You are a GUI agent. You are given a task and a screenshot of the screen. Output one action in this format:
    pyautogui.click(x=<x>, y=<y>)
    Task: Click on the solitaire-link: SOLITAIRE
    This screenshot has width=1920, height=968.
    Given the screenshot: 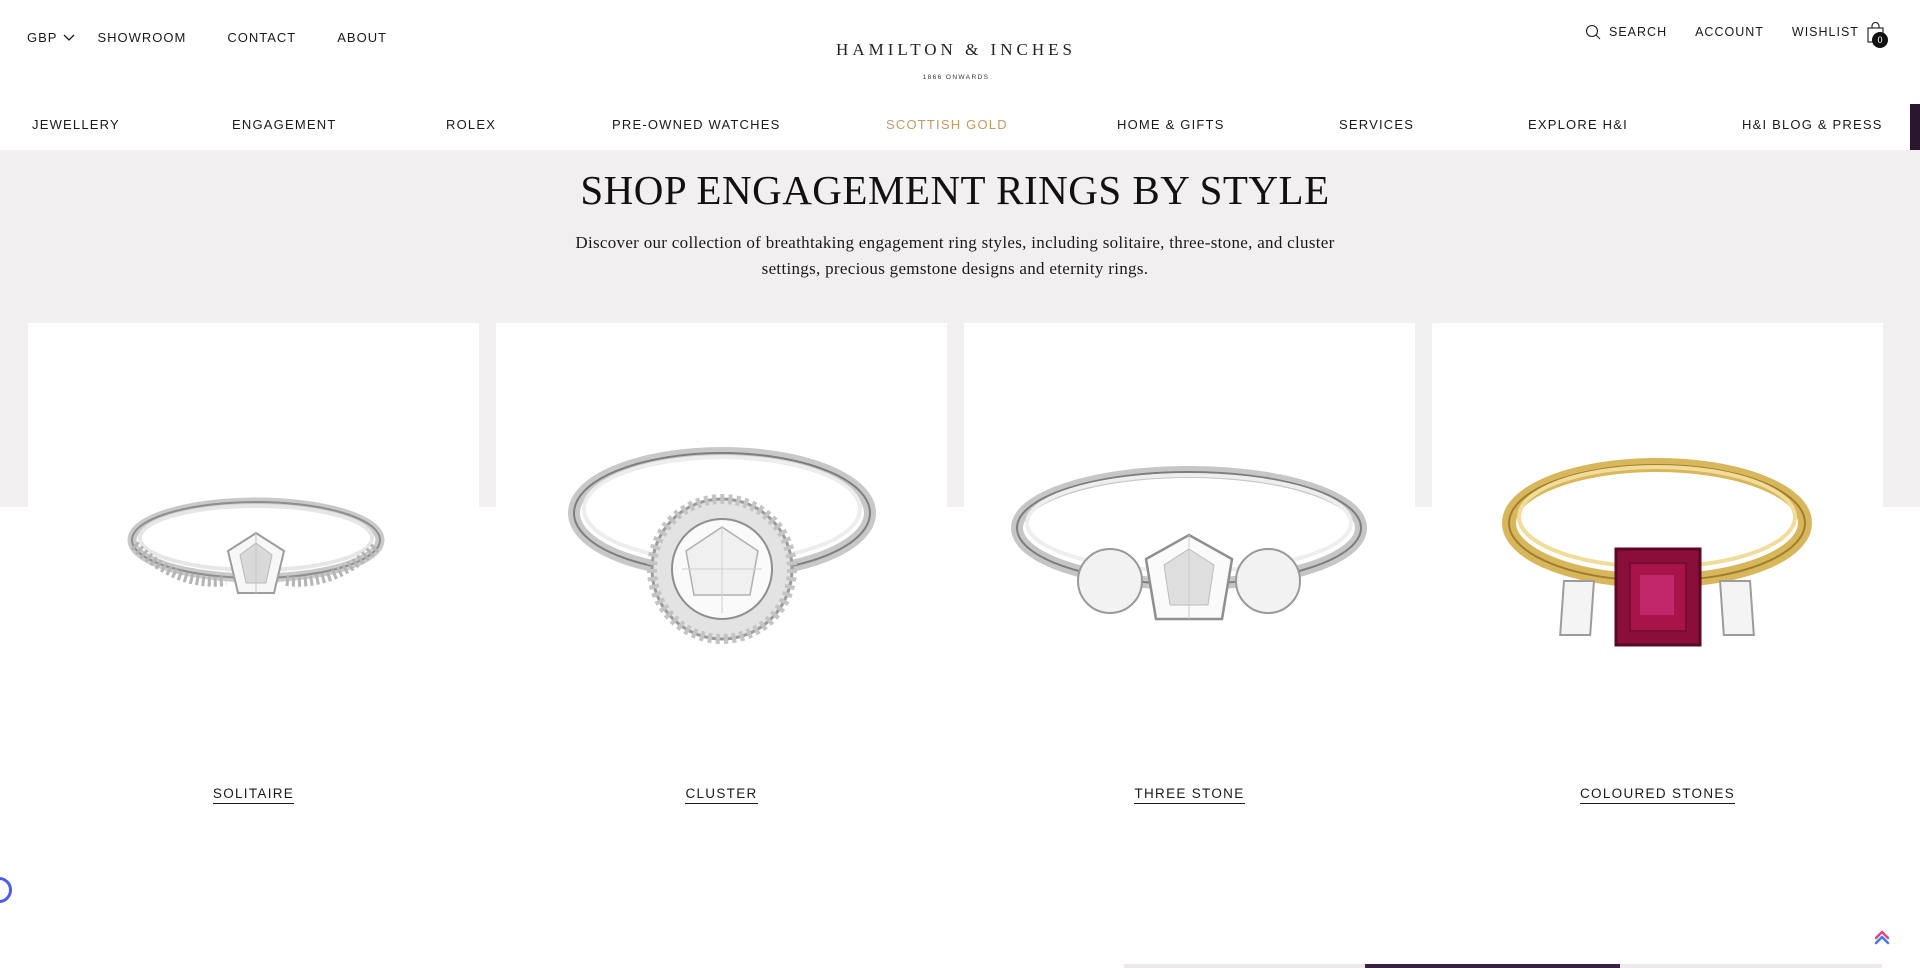 What is the action you would take?
    pyautogui.click(x=253, y=795)
    